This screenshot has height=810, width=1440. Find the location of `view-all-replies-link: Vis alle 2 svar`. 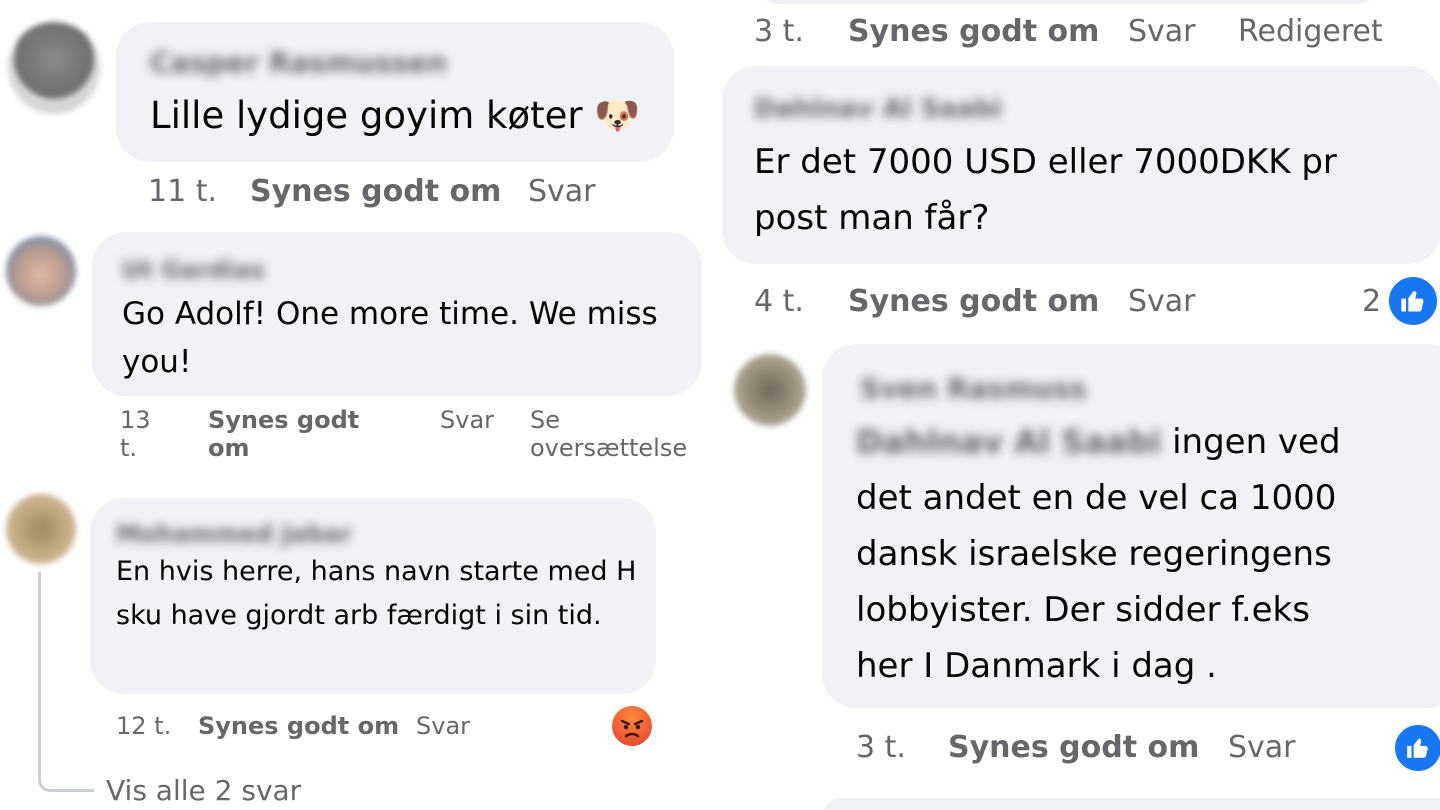

view-all-replies-link: Vis alle 2 svar is located at coordinates (203, 790).